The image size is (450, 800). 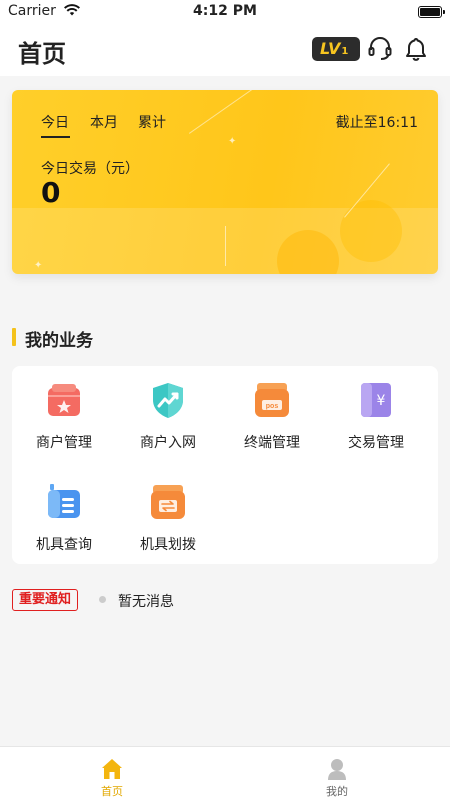 I want to click on metric-label: 今日交易（元）, so click(x=90, y=169).